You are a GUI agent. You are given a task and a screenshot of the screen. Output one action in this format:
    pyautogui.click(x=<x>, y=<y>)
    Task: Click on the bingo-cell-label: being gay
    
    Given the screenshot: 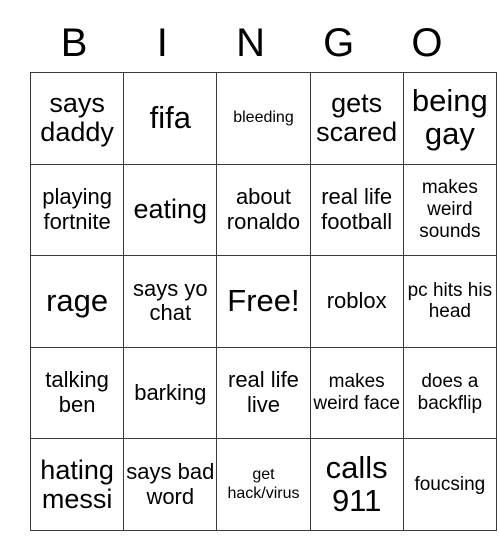 What is the action you would take?
    pyautogui.click(x=449, y=117)
    